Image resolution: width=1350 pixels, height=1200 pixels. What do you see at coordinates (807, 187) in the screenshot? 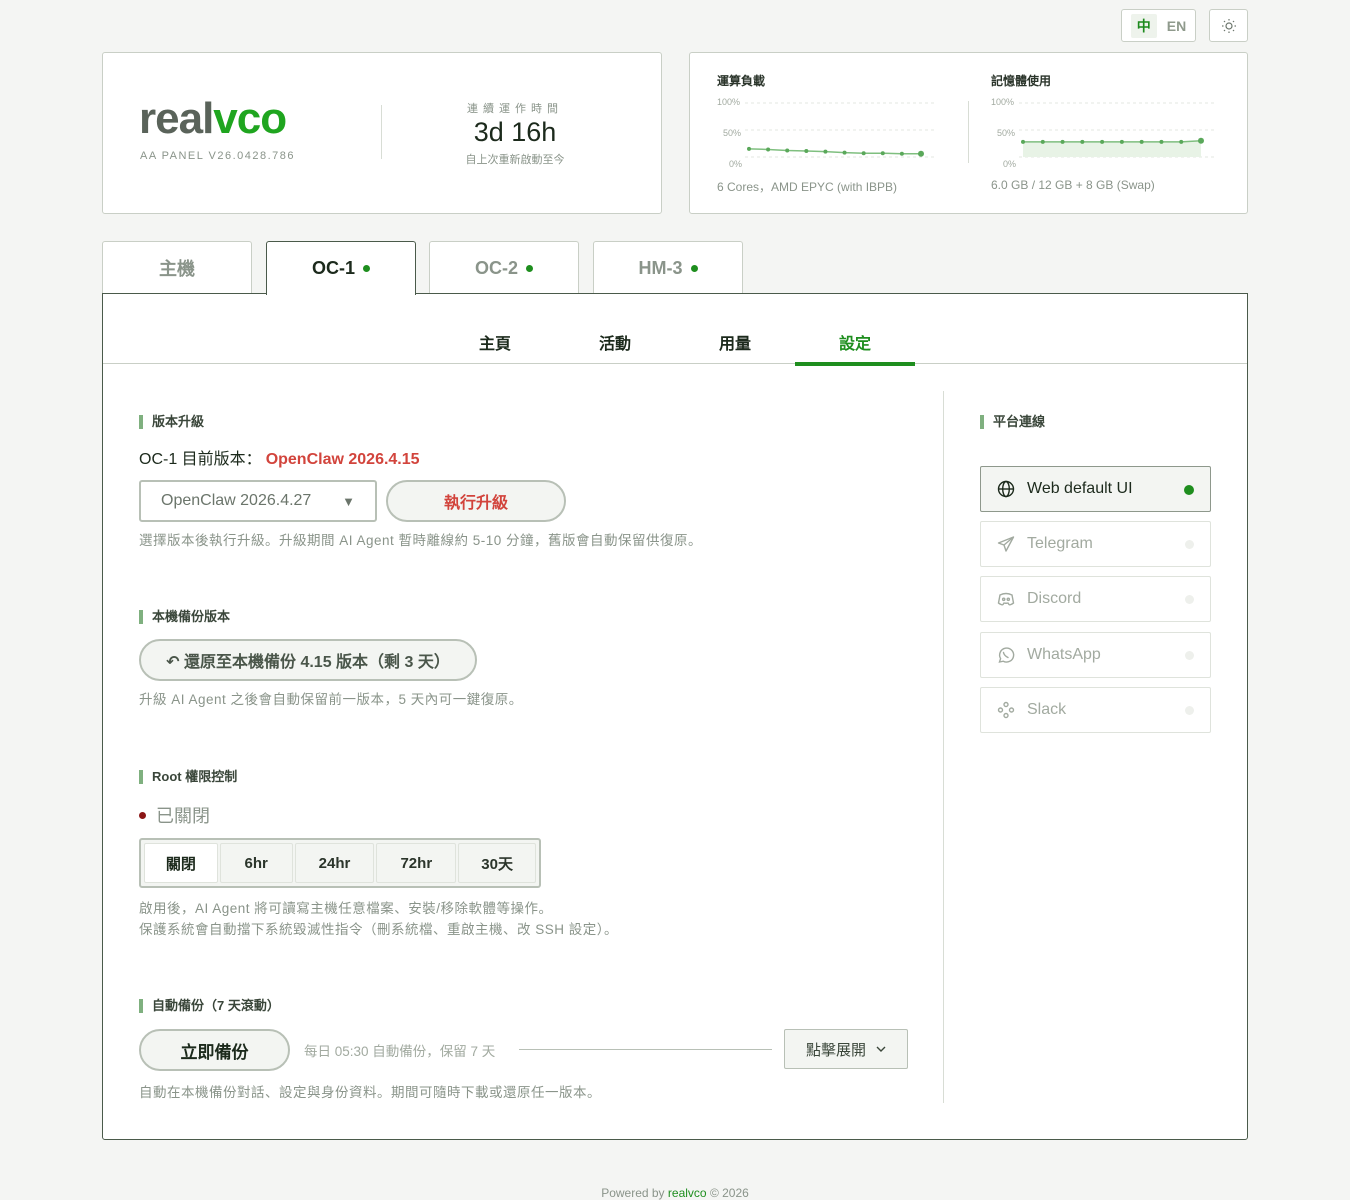
I see `cpu-footer: 6 Cores，AMD EPYC (with IBPB)` at bounding box center [807, 187].